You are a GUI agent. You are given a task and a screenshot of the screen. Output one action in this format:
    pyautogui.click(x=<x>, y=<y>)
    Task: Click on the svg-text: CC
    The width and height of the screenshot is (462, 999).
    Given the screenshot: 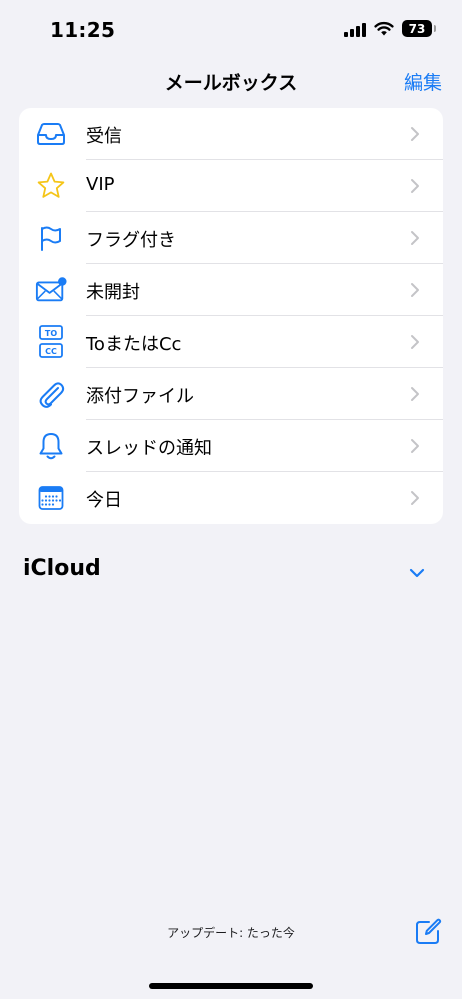 What is the action you would take?
    pyautogui.click(x=51, y=351)
    